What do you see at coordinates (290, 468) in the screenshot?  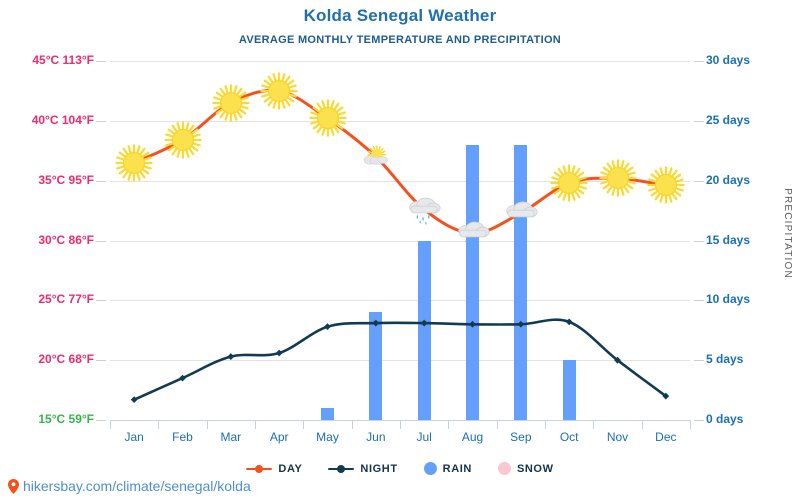 I see `legend-day-label: DAY` at bounding box center [290, 468].